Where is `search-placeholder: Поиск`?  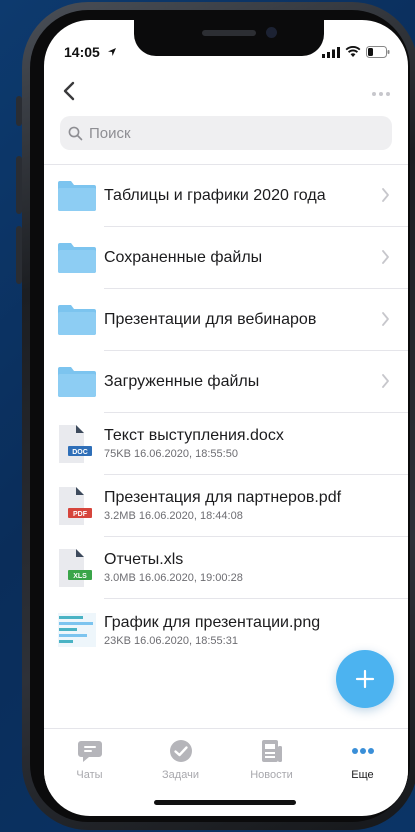 search-placeholder: Поиск is located at coordinates (110, 133).